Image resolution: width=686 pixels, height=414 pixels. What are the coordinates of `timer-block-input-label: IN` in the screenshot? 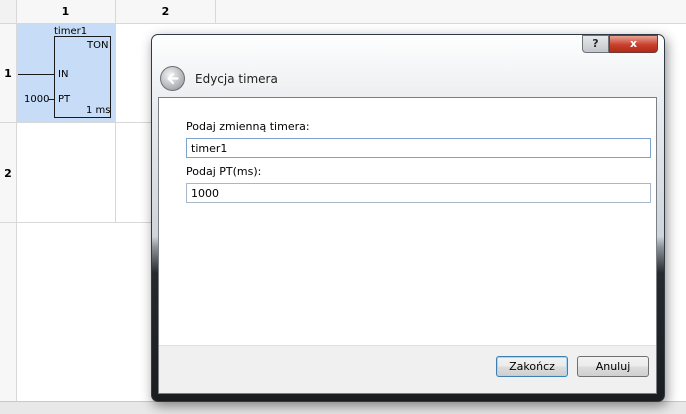 It's located at (63, 74).